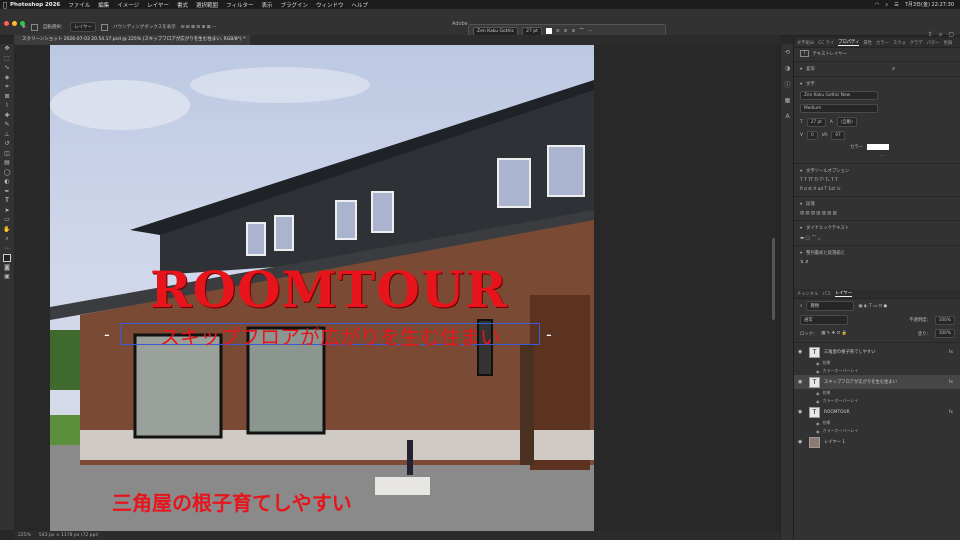 This screenshot has width=960, height=540. Describe the element at coordinates (877, 412) in the screenshot. I see `layer-row: ◉ T ROOMTOUR fx` at that location.